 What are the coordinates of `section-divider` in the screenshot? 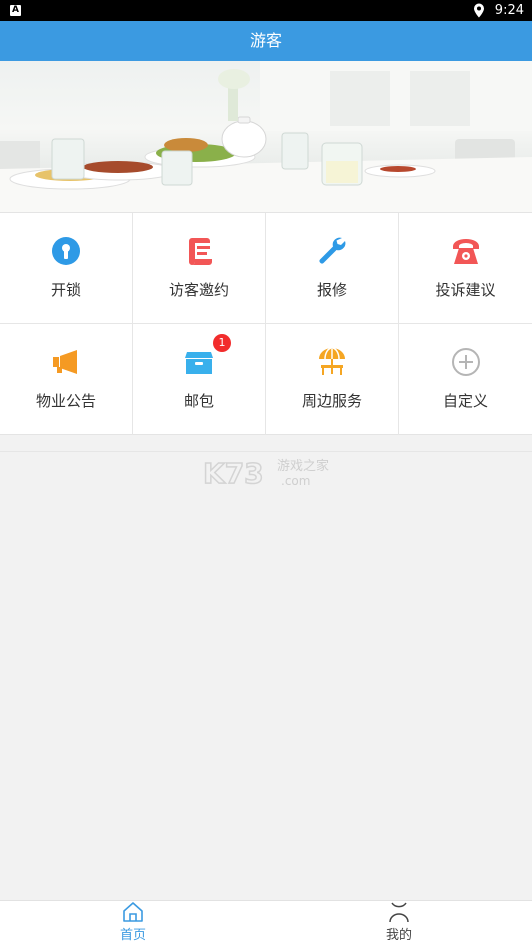 It's located at (266, 451).